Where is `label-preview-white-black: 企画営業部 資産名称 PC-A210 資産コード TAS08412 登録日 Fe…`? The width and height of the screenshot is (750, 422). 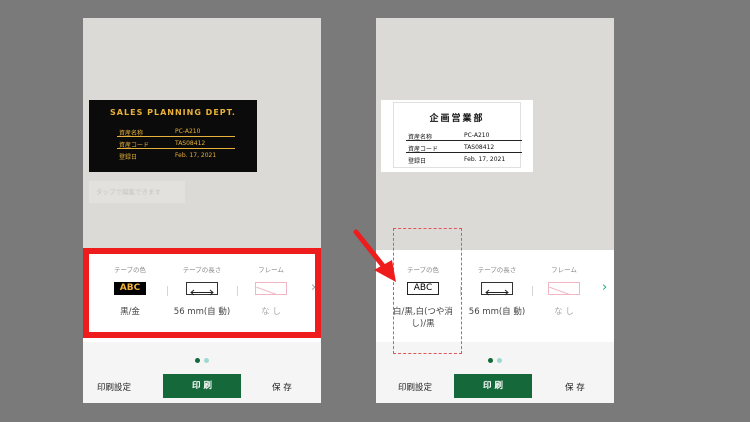 label-preview-white-black: 企画営業部 資産名称 PC-A210 資産コード TAS08412 登録日 Fe… is located at coordinates (457, 136).